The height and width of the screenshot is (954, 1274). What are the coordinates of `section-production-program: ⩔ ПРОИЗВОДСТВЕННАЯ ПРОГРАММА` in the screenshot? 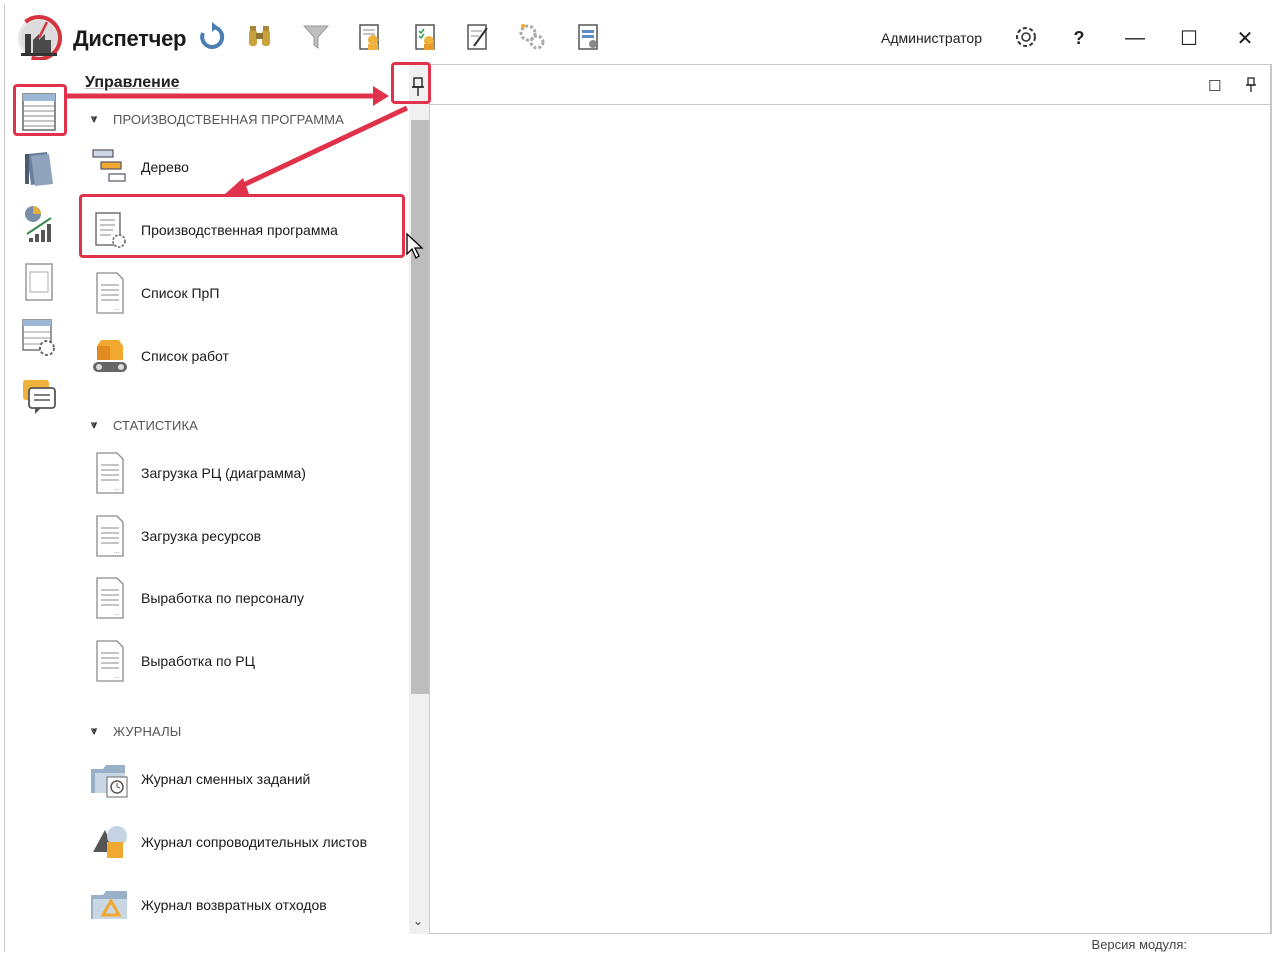 It's located at (217, 119).